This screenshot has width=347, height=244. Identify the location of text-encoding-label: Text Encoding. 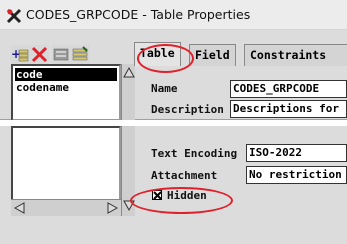
(194, 153).